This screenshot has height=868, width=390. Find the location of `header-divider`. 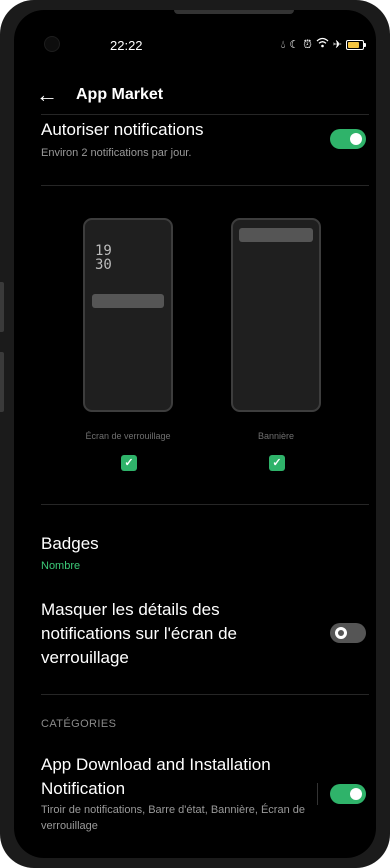

header-divider is located at coordinates (205, 114).